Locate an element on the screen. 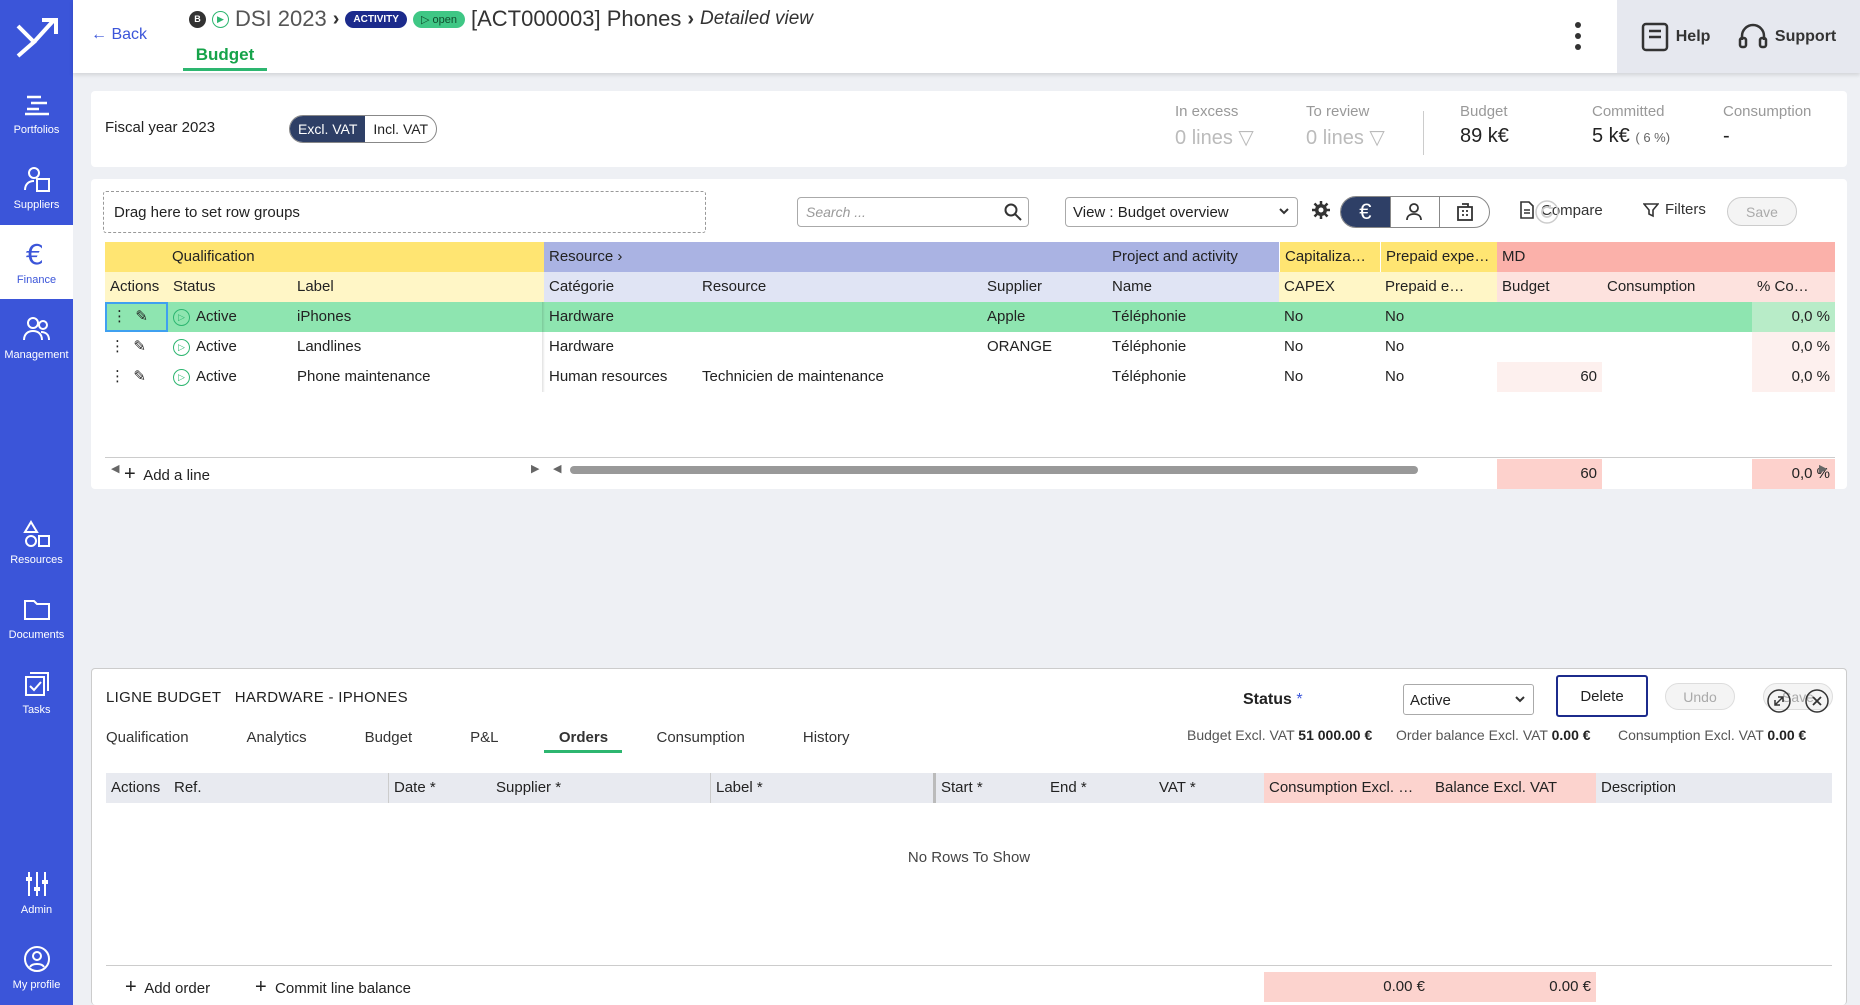 Image resolution: width=1860 pixels, height=1005 pixels. col-consumption: Consumption is located at coordinates (1677, 287).